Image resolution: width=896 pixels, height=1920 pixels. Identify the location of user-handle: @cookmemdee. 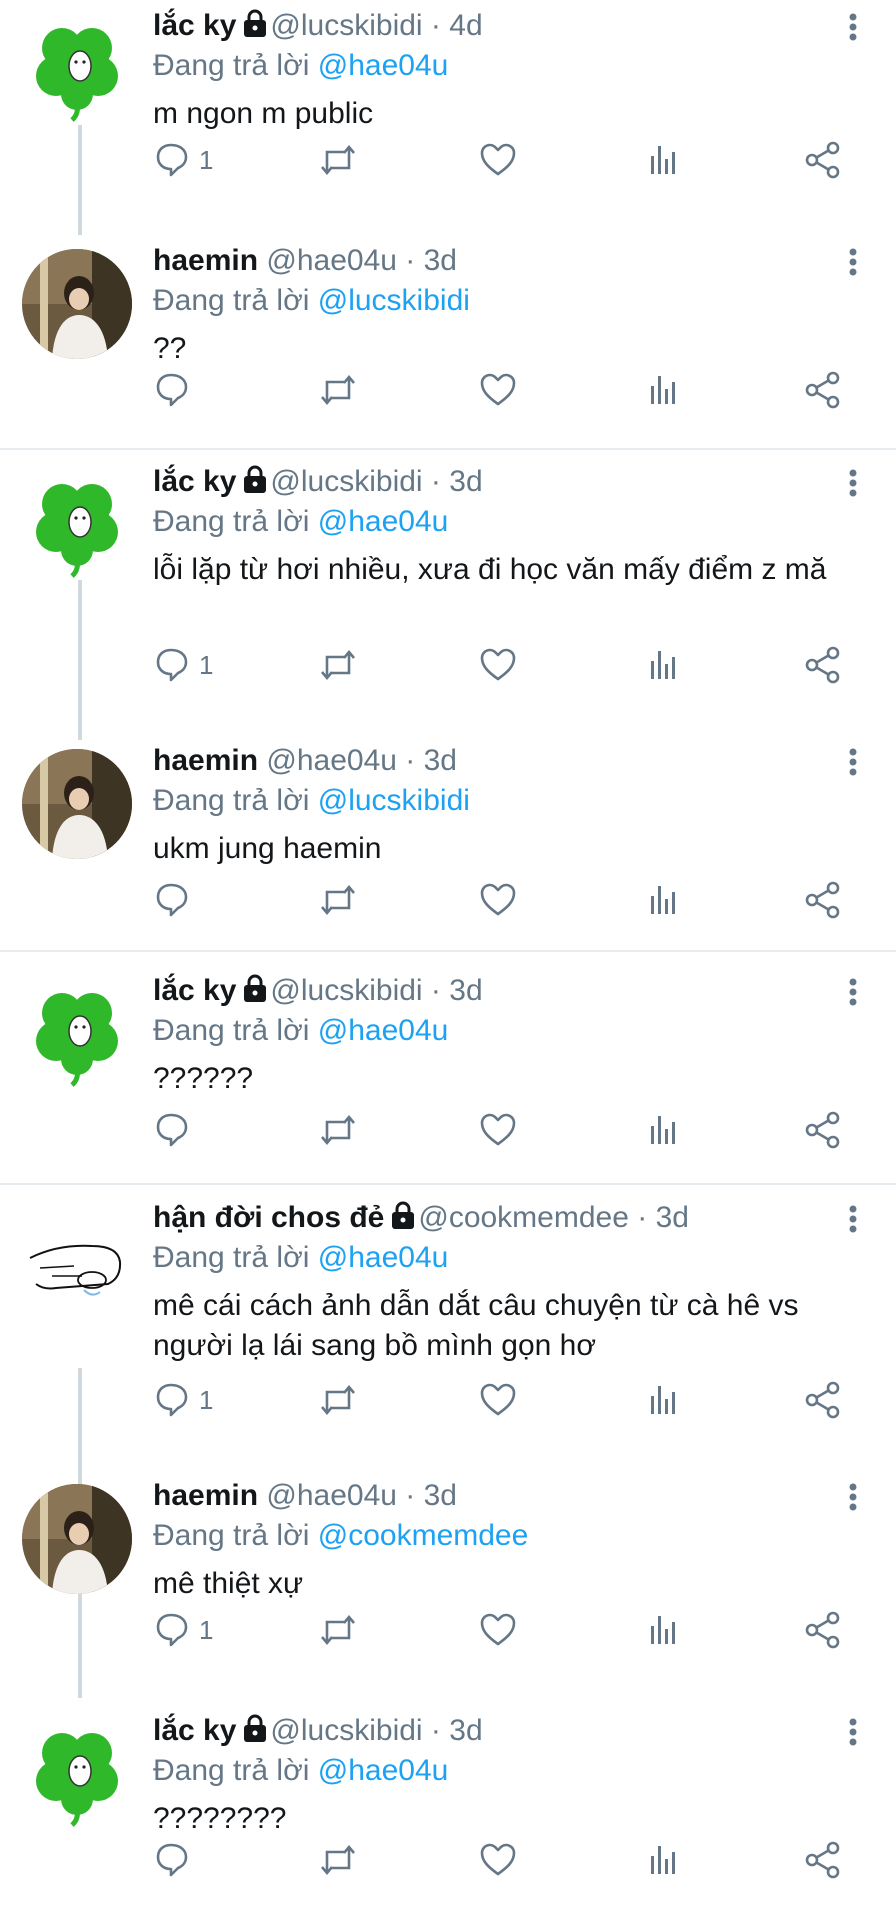
(523, 1217).